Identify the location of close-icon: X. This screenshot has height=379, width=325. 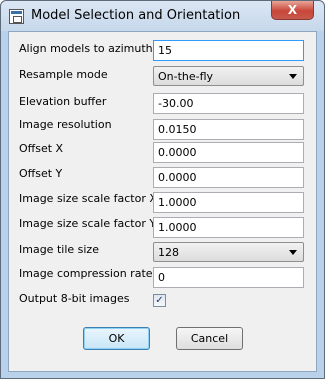
(292, 10).